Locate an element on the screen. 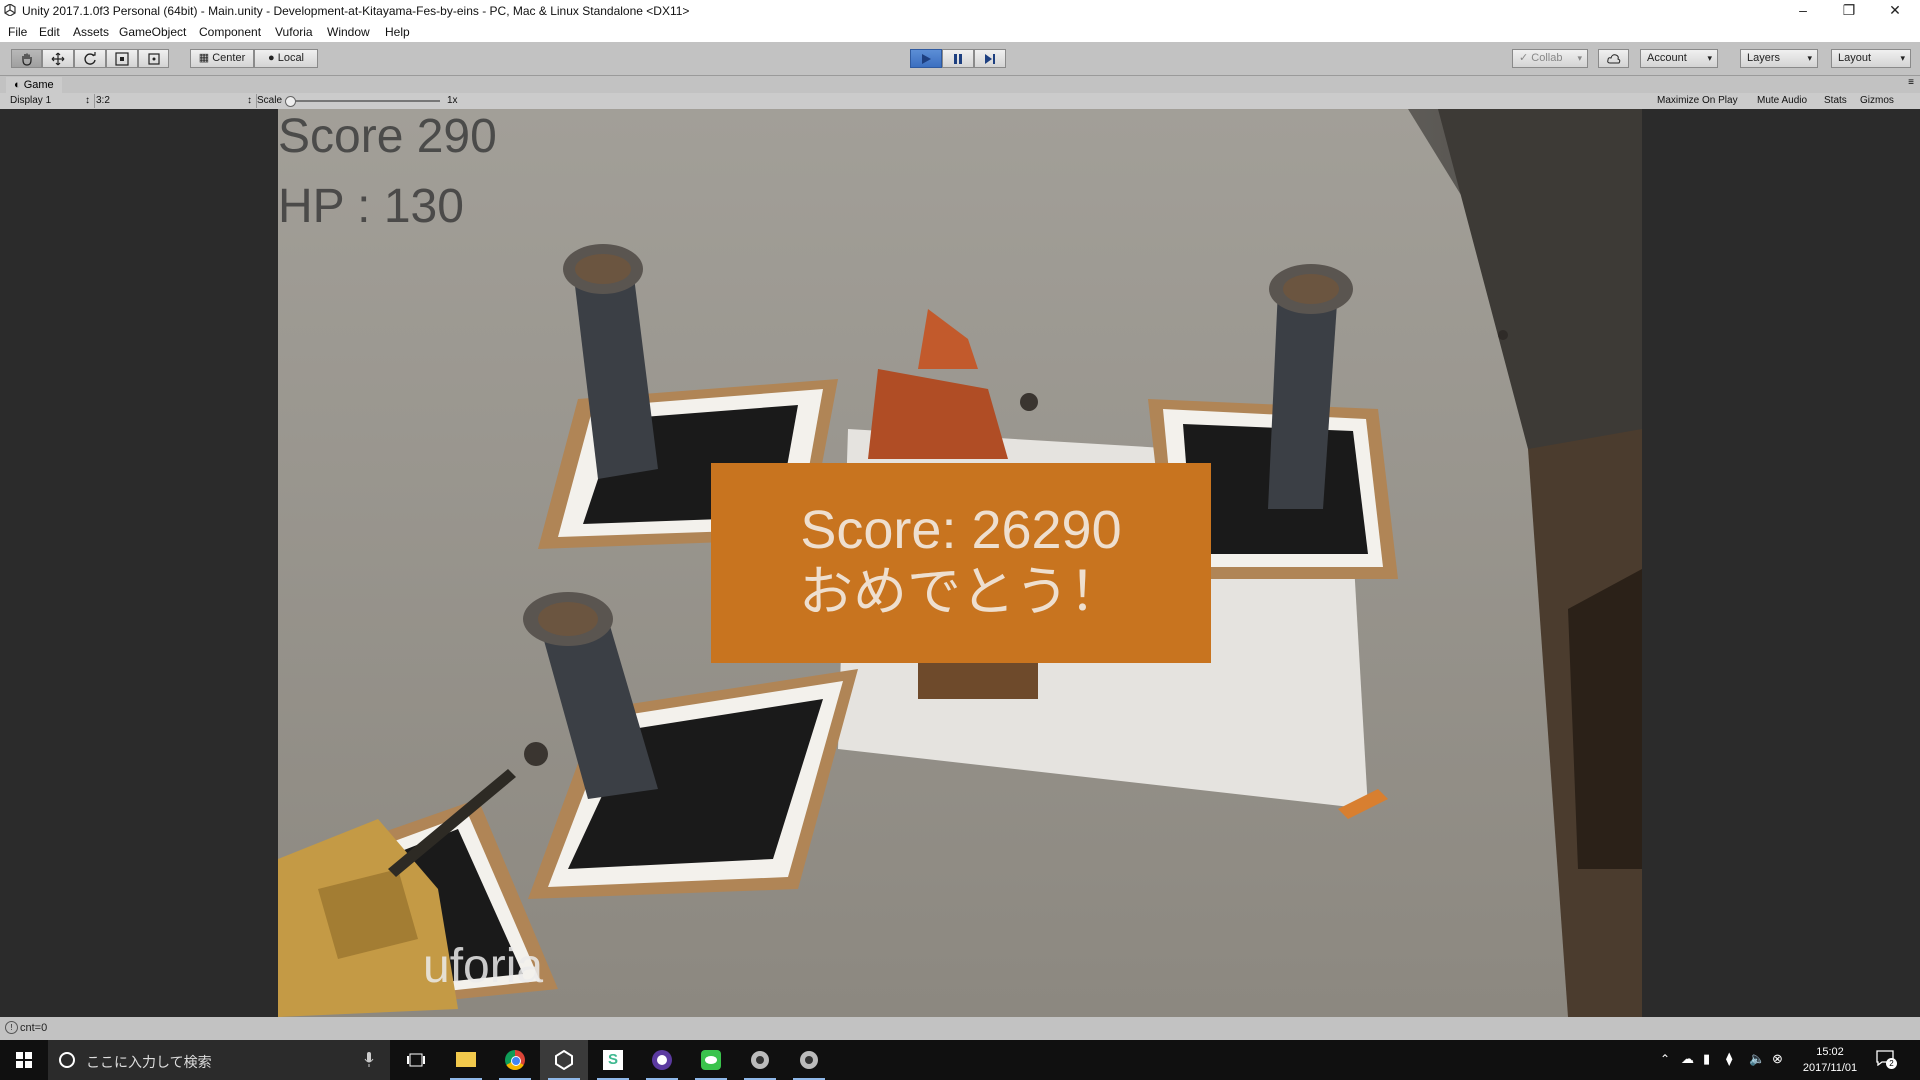  step-button is located at coordinates (990, 58).